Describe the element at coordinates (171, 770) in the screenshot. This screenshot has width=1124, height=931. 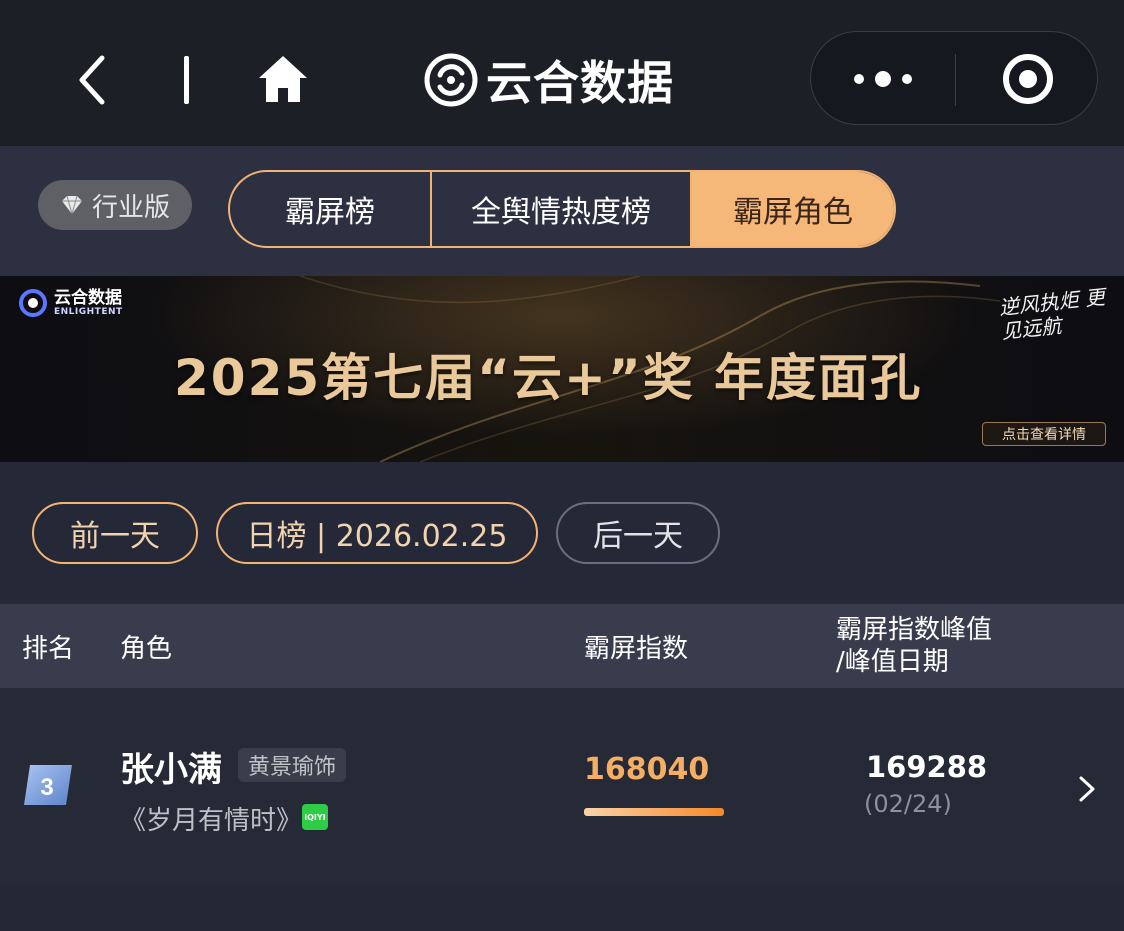
I see `role-name: 张小满` at that location.